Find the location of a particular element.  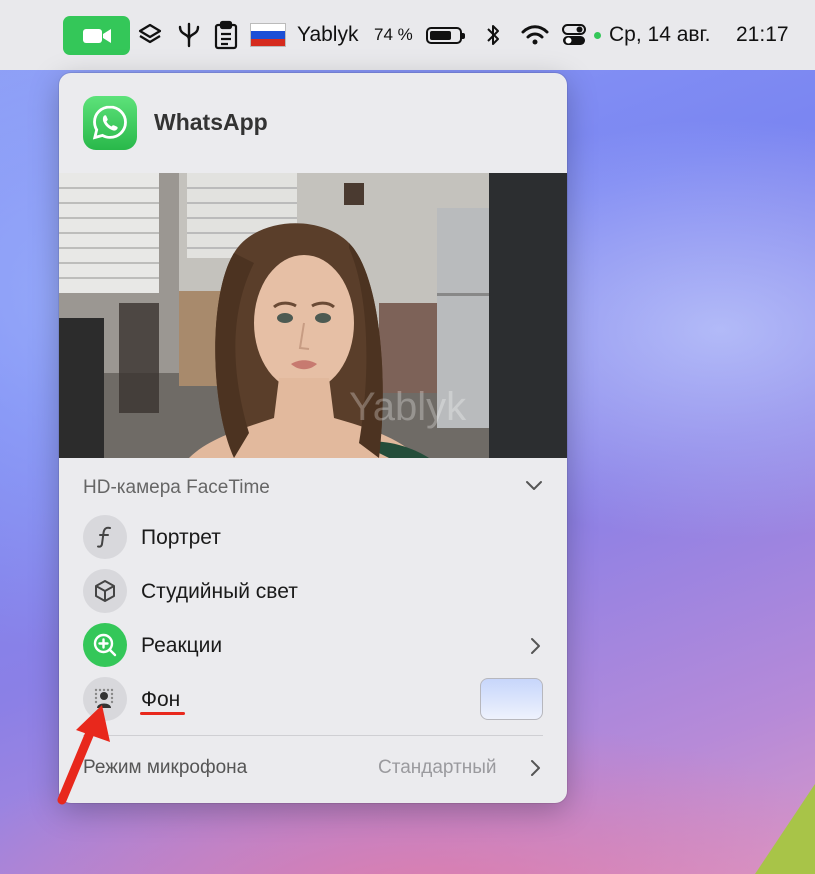

chevron-right-icon is located at coordinates (535, 648).